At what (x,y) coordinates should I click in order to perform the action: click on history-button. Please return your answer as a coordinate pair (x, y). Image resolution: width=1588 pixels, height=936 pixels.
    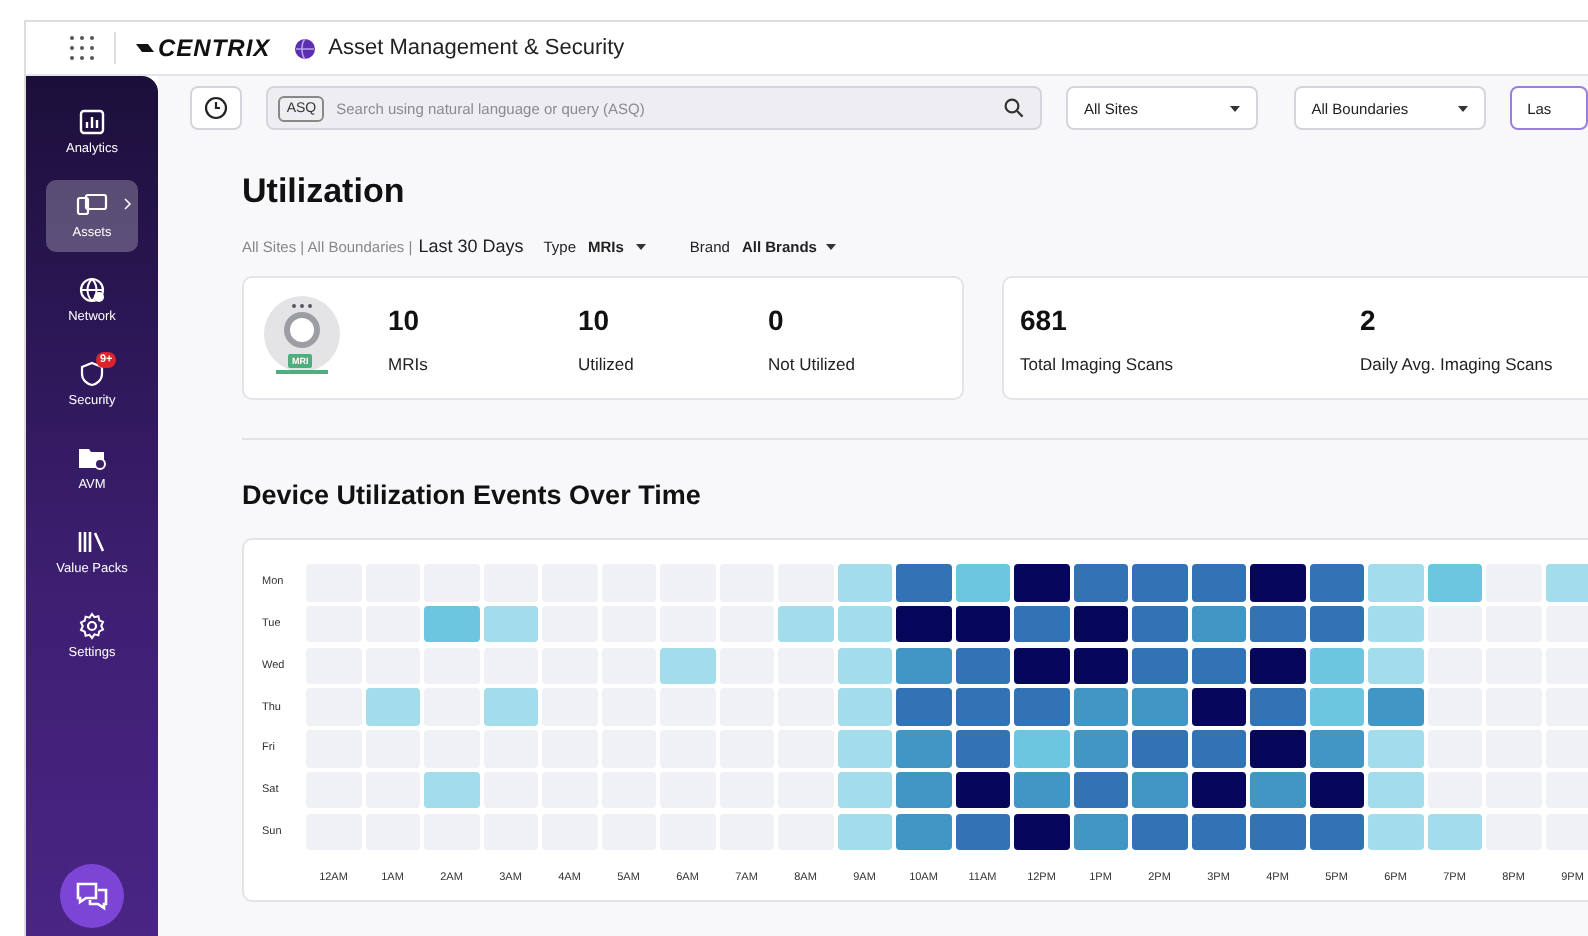
    Looking at the image, I should click on (216, 108).